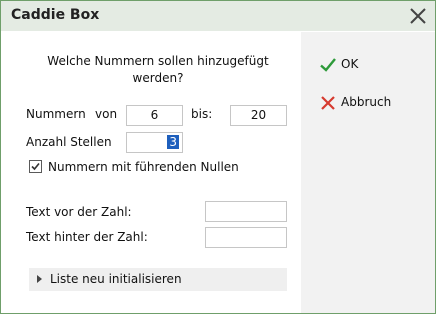 The image size is (436, 314). What do you see at coordinates (154, 115) in the screenshot?
I see `von-input: 6` at bounding box center [154, 115].